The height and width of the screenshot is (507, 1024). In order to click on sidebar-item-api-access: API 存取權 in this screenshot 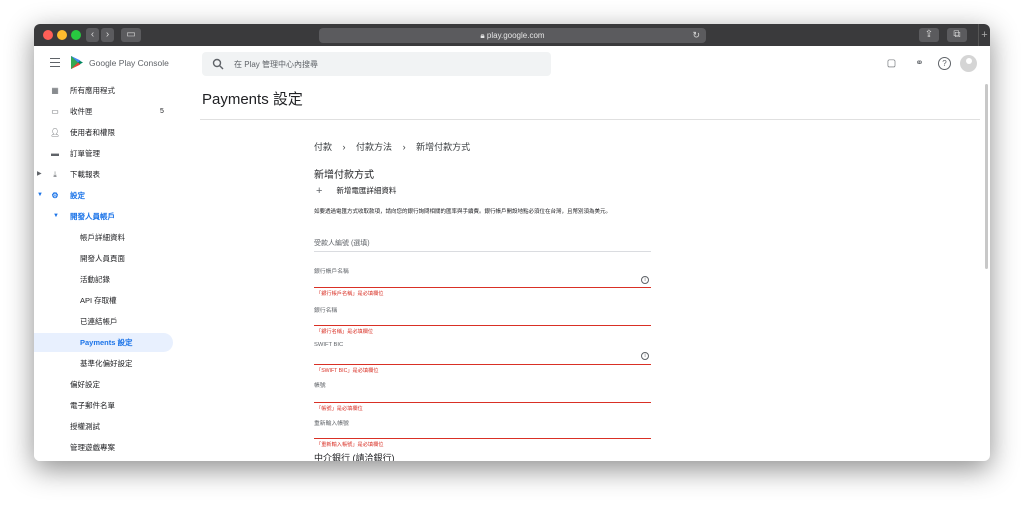, I will do `click(109, 300)`.